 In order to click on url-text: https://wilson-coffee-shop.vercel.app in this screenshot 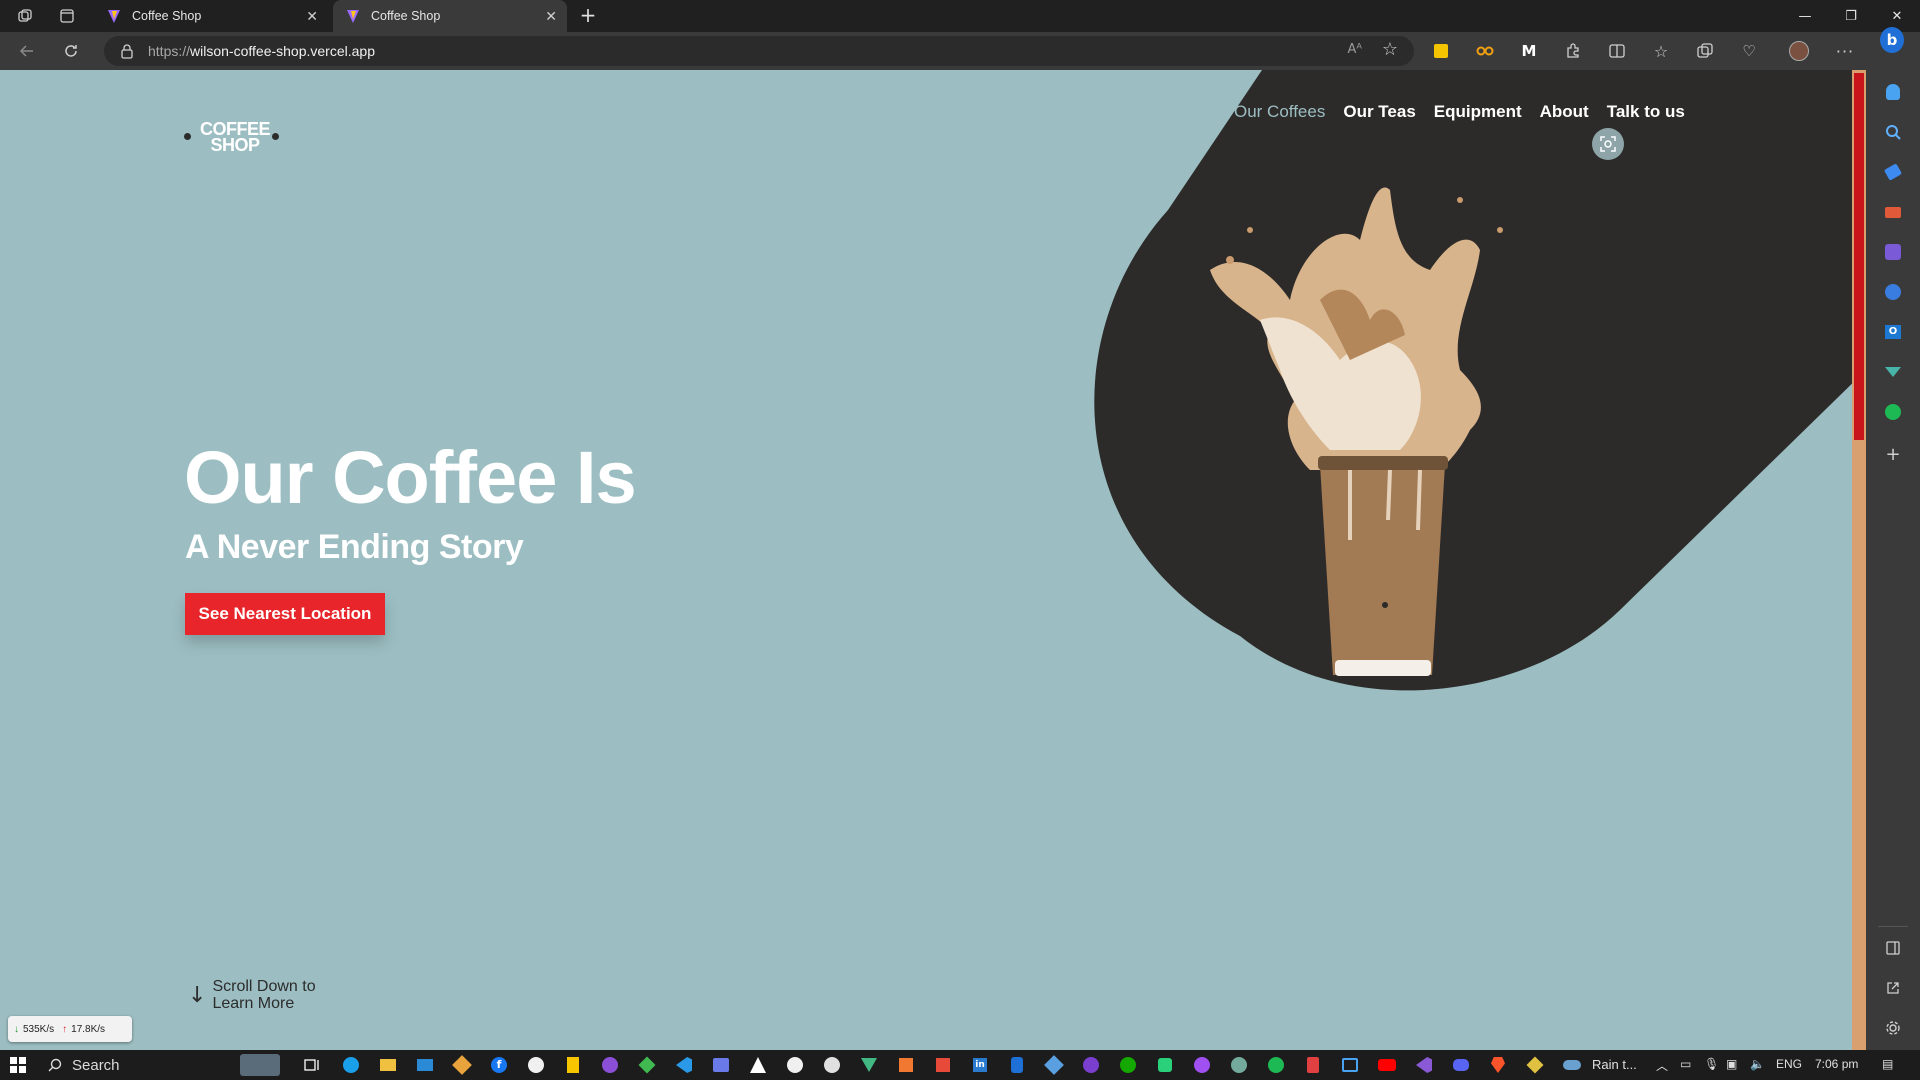, I will do `click(261, 51)`.